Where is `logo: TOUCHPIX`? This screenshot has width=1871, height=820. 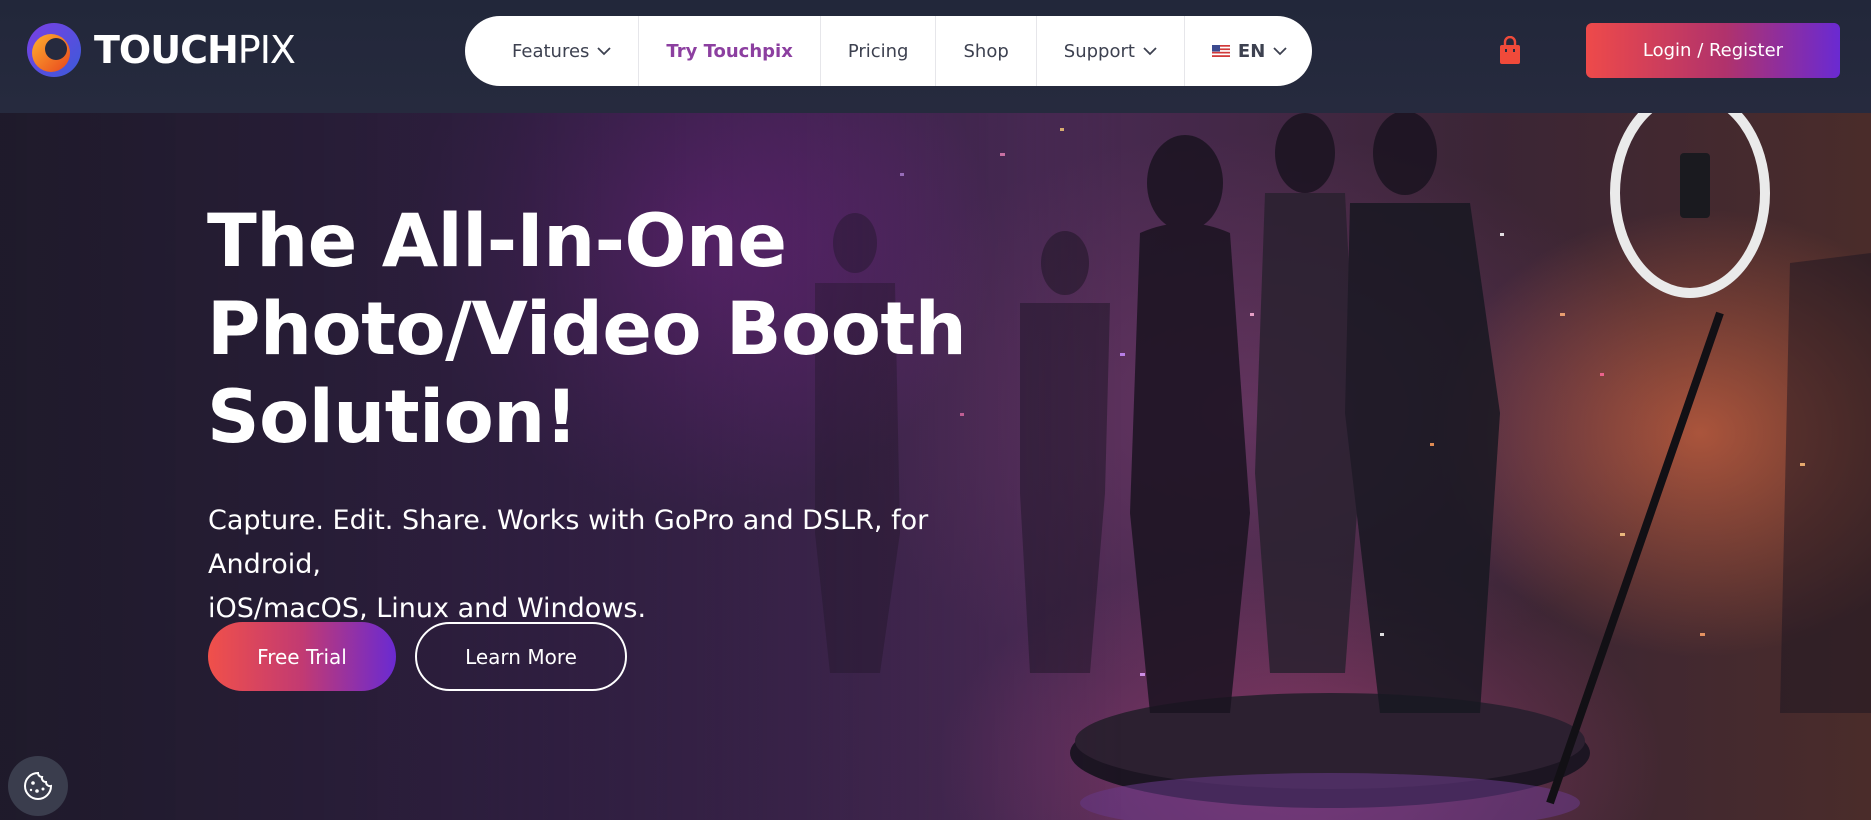 logo: TOUCHPIX is located at coordinates (161, 50).